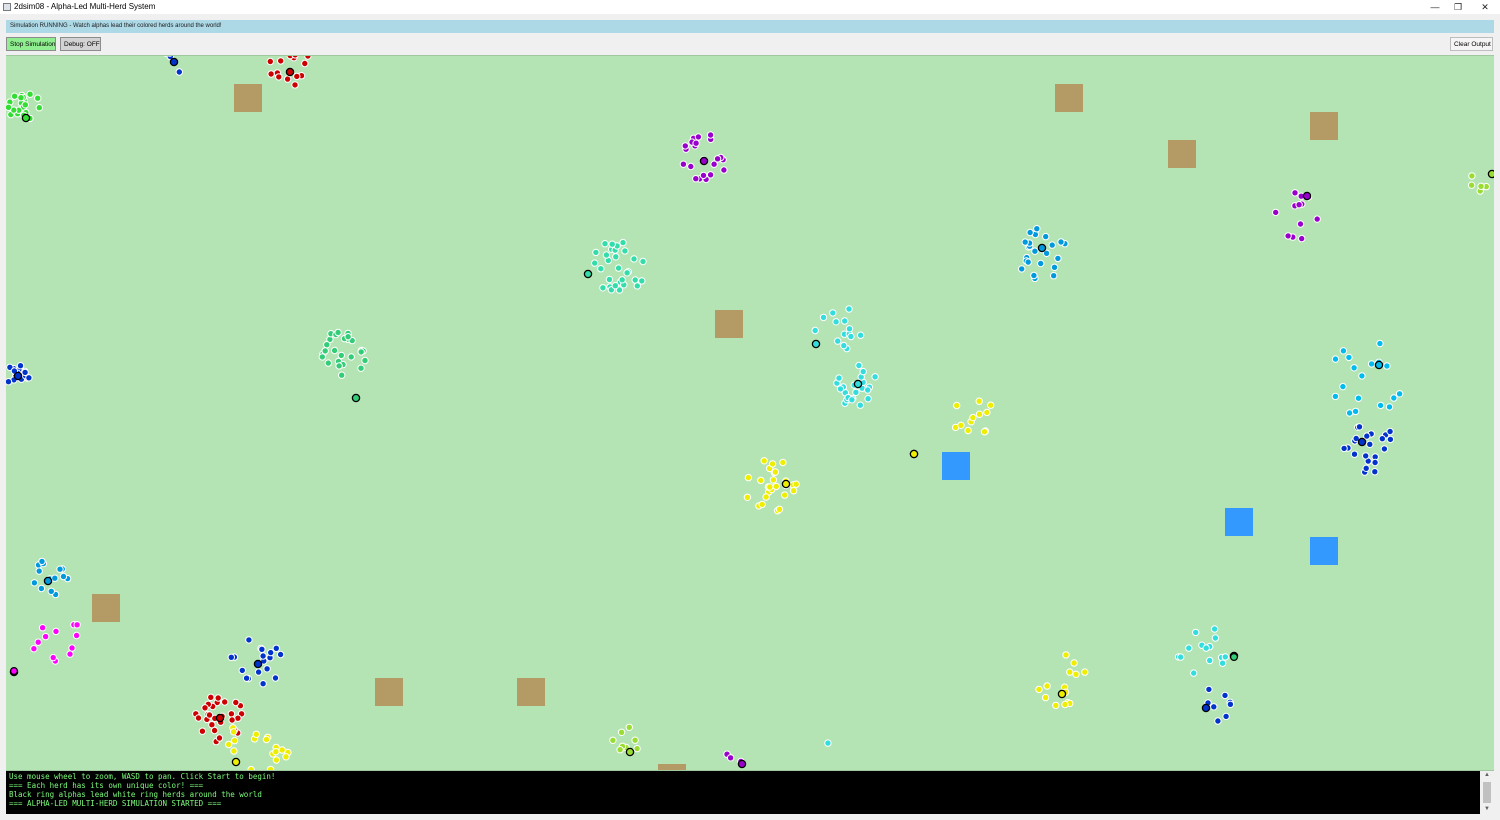  What do you see at coordinates (1458, 7) in the screenshot?
I see `restore-icon: ❐` at bounding box center [1458, 7].